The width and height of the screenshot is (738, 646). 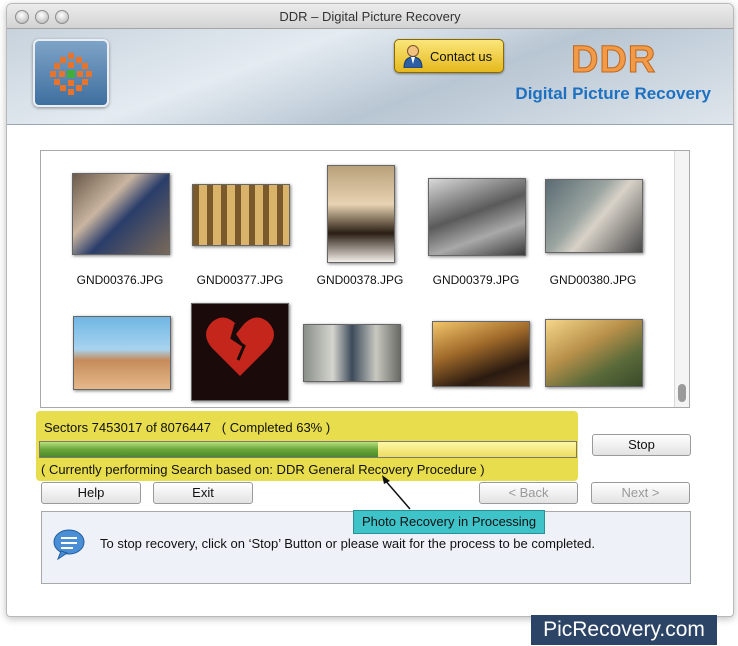 What do you see at coordinates (613, 93) in the screenshot?
I see `app-subtitle: Digital Picture Recovery` at bounding box center [613, 93].